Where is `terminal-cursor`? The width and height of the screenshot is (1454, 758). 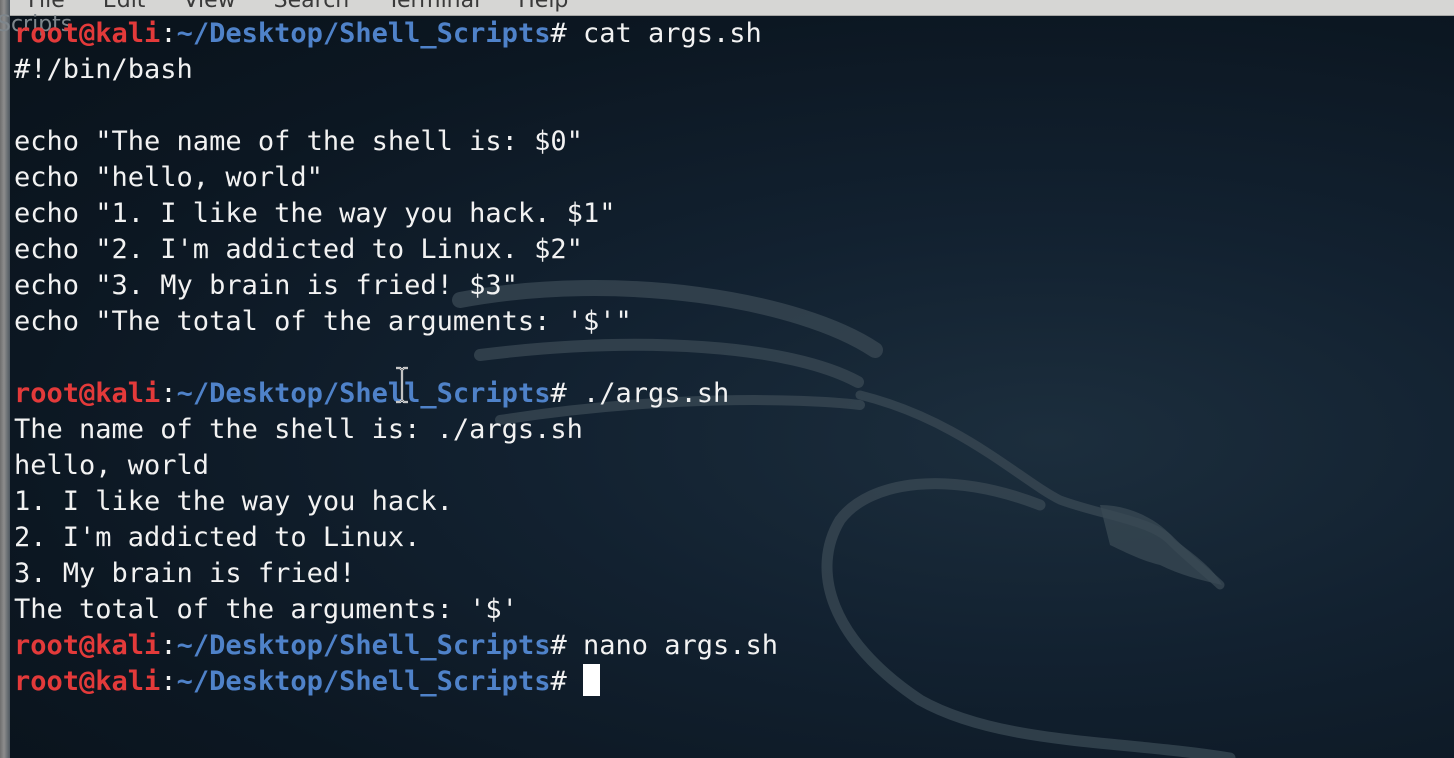
terminal-cursor is located at coordinates (591, 680).